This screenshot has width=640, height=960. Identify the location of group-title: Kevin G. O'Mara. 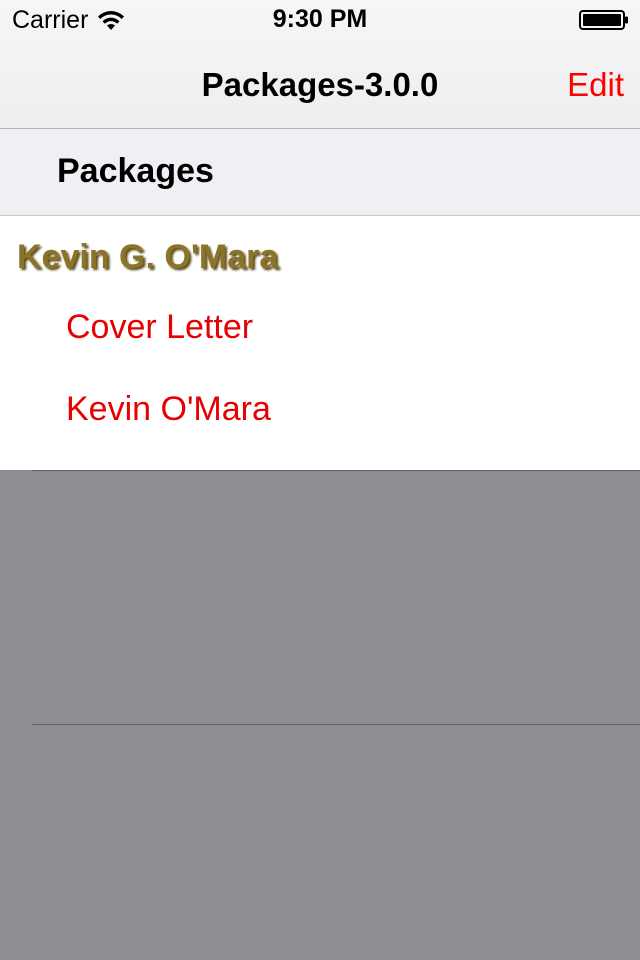
(148, 257).